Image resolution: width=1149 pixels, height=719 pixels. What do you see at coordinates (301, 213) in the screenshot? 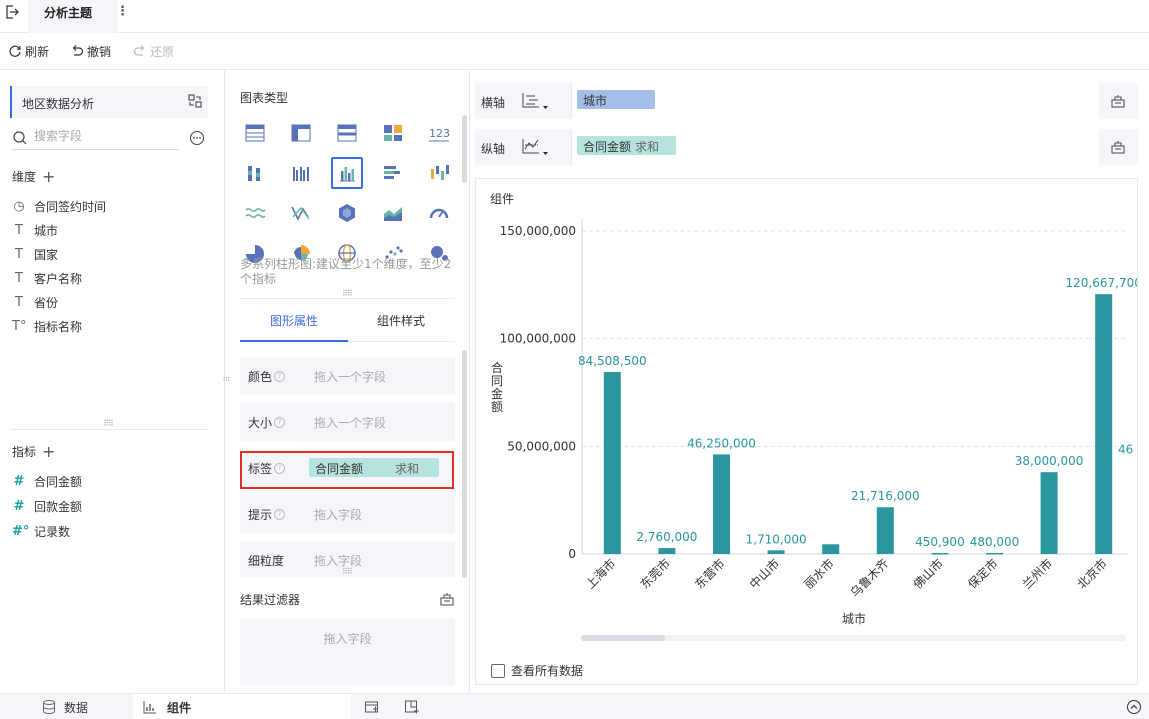
I see `radar-line-icon` at bounding box center [301, 213].